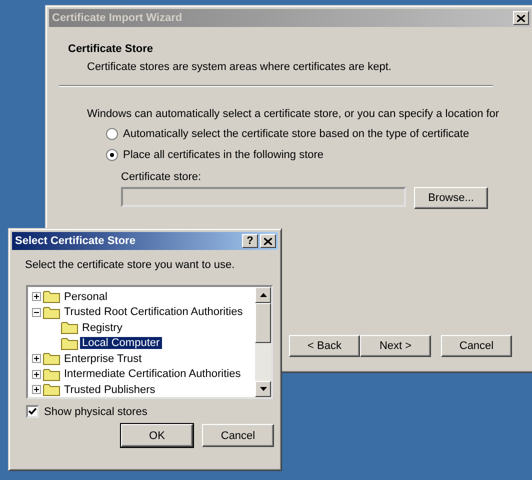 This screenshot has width=532, height=480. What do you see at coordinates (32, 411) in the screenshot?
I see `checkbox` at bounding box center [32, 411].